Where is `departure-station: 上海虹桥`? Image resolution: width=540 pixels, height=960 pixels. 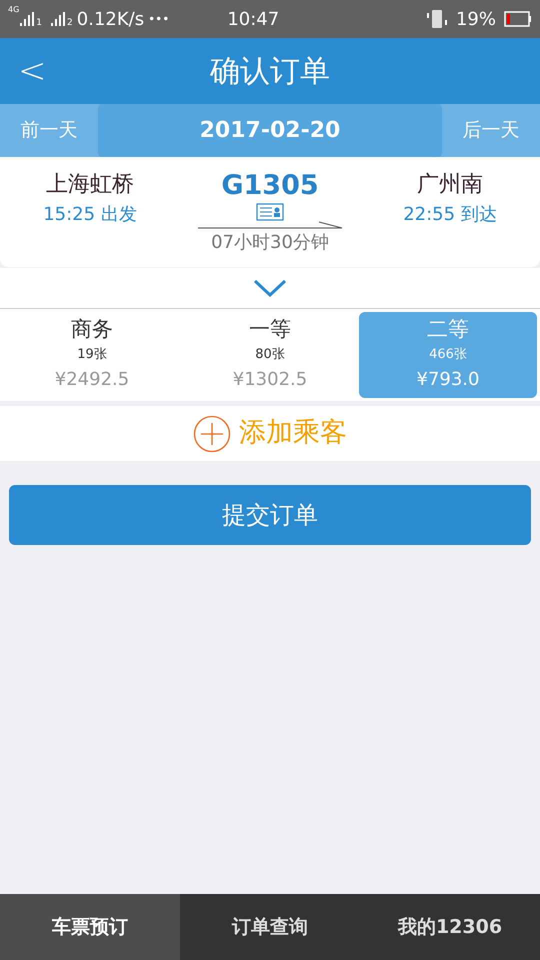
departure-station: 上海虹桥 is located at coordinates (90, 185).